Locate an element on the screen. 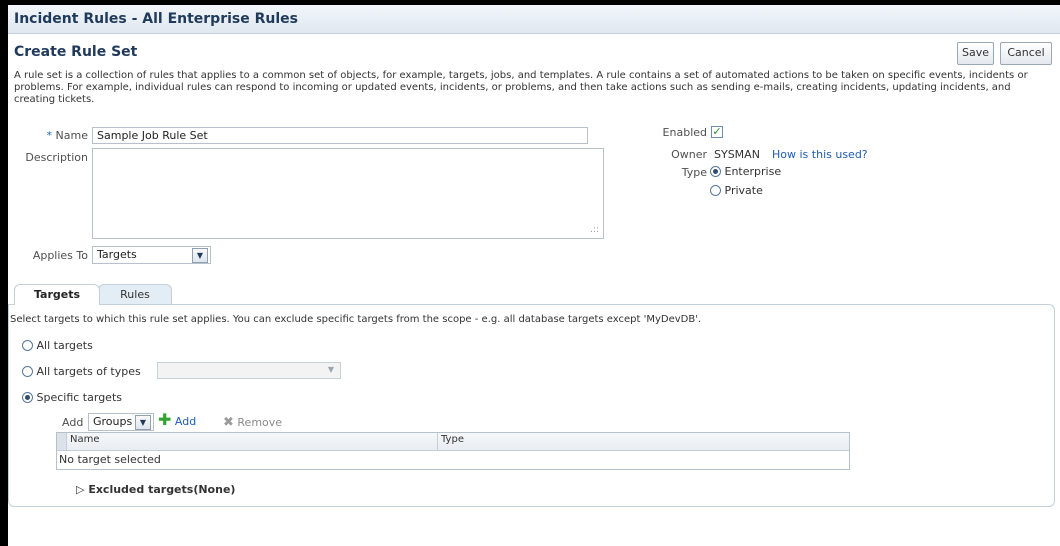  enabled-checkbox: ✓ is located at coordinates (717, 132).